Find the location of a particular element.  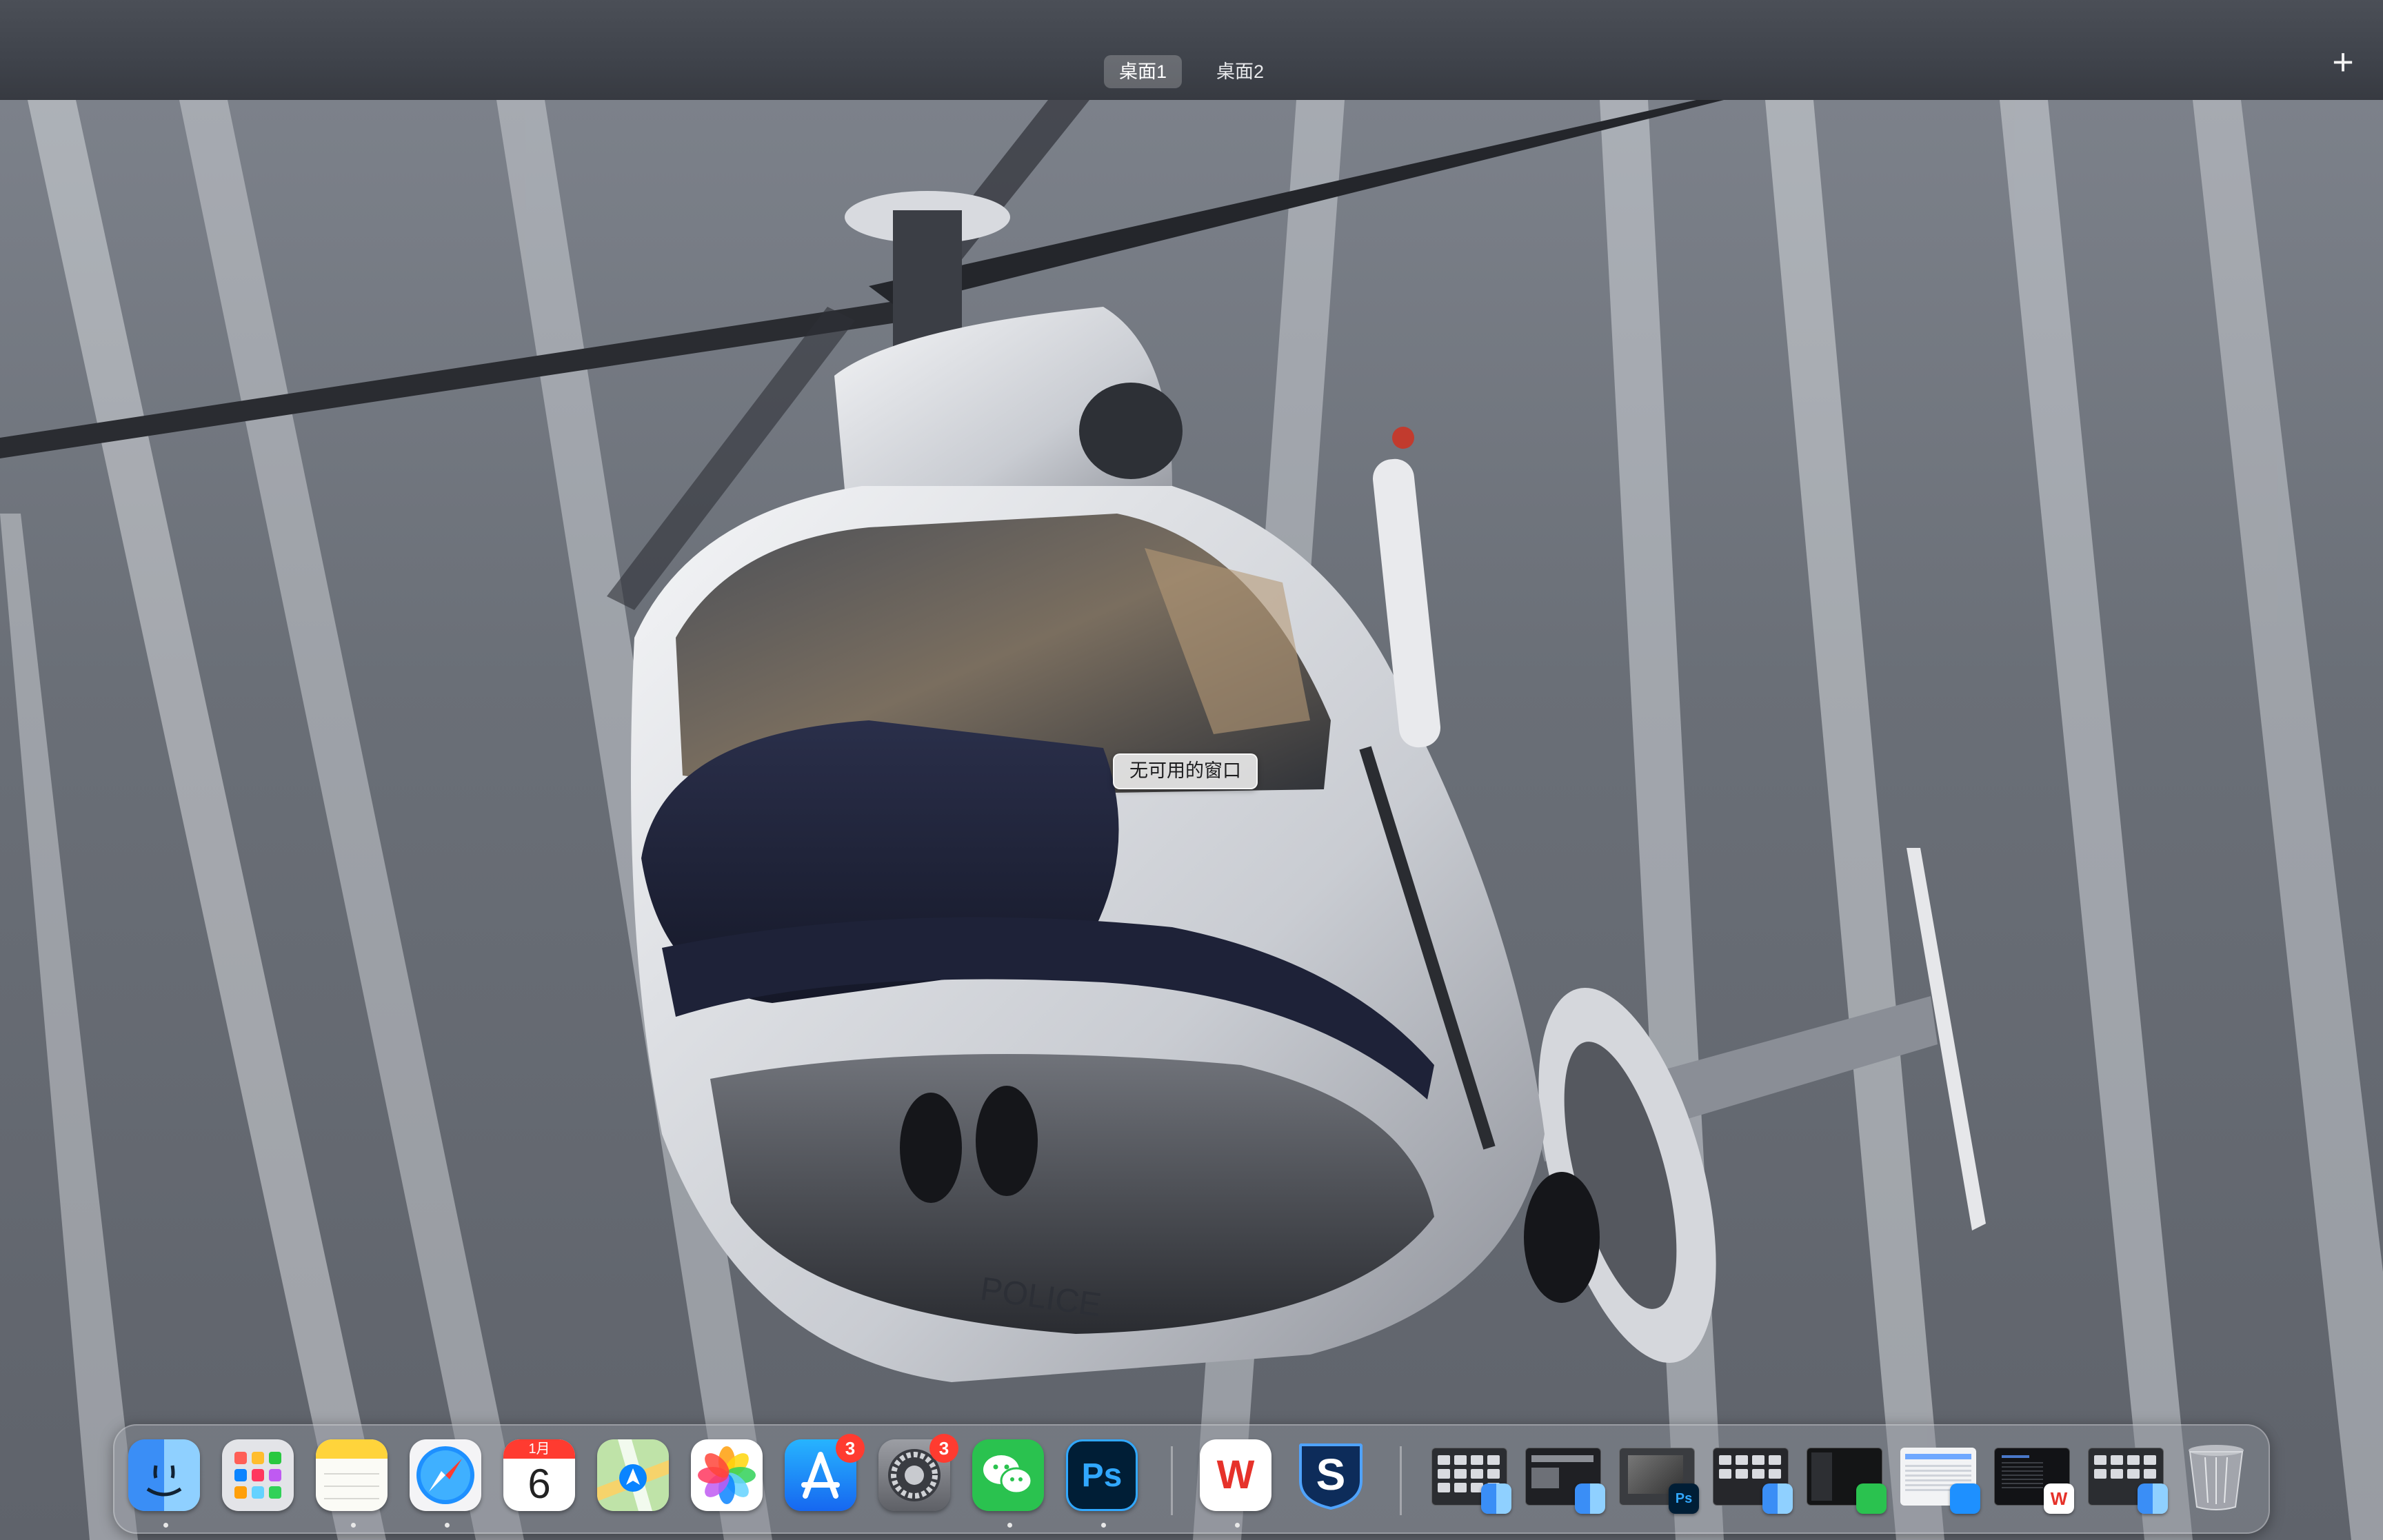

s-label: S is located at coordinates (1331, 1475).